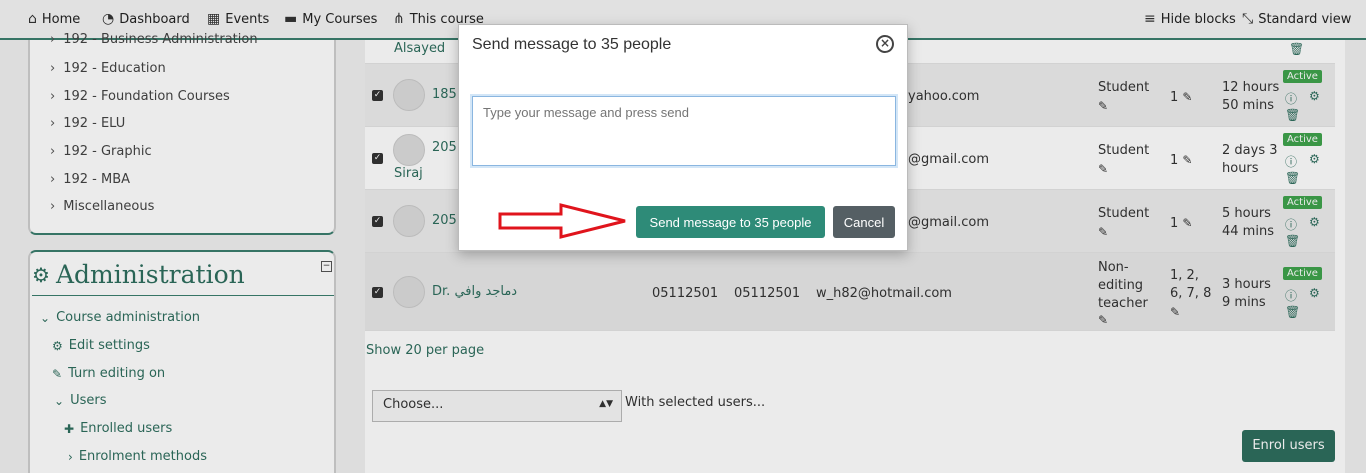 The image size is (1366, 473). I want to click on message-textarea, so click(684, 131).